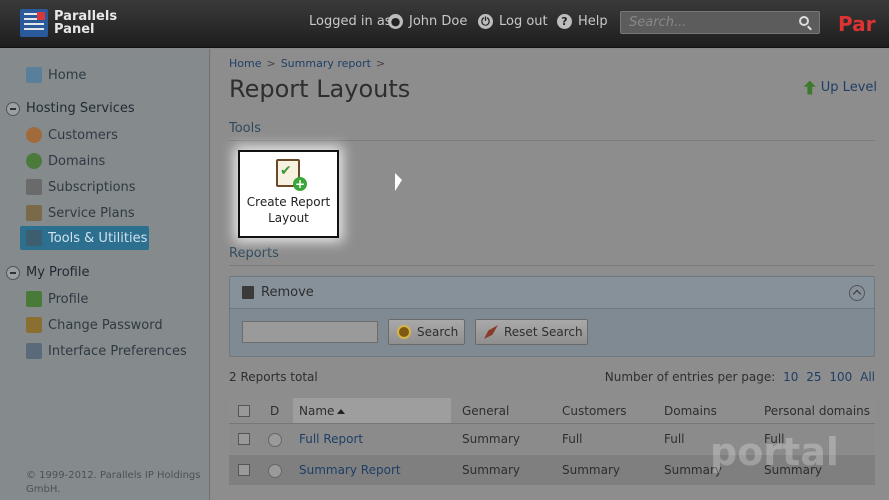 The image size is (889, 500). I want to click on cell-customers: Full, so click(572, 439).